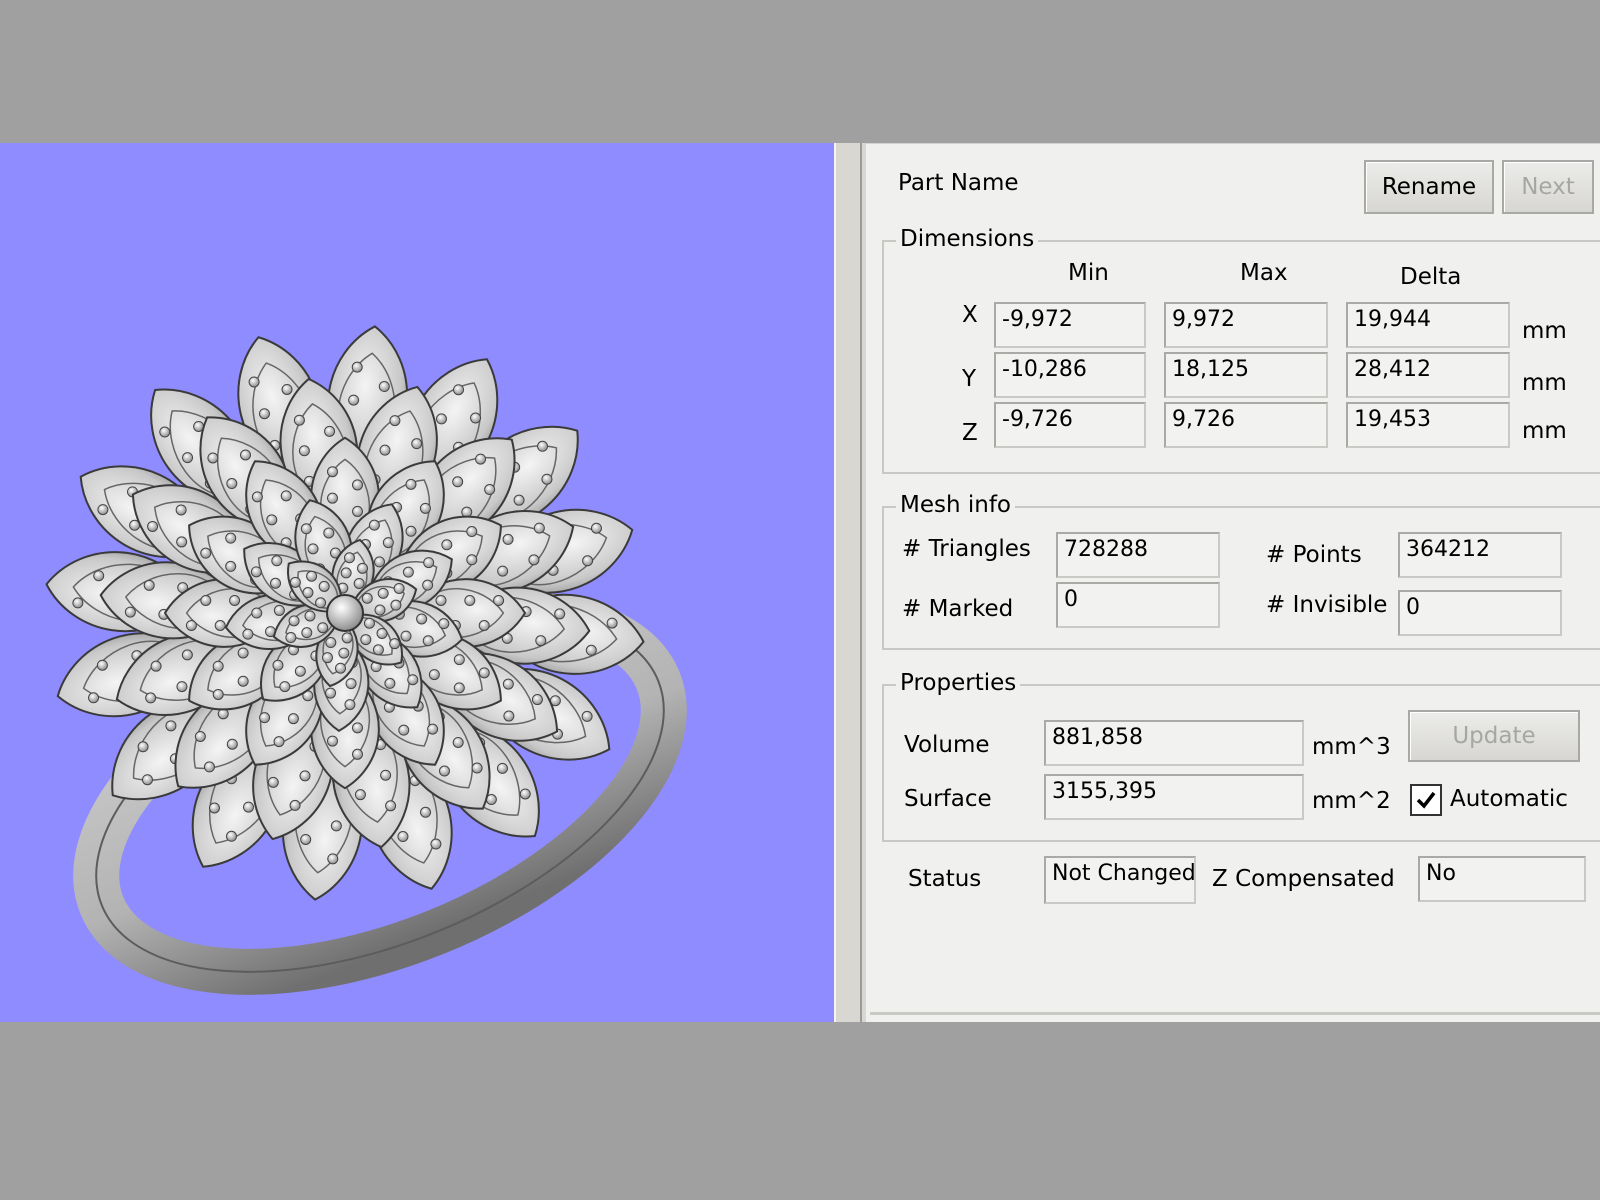 This screenshot has height=1200, width=1600. I want to click on next-button: Next, so click(1548, 187).